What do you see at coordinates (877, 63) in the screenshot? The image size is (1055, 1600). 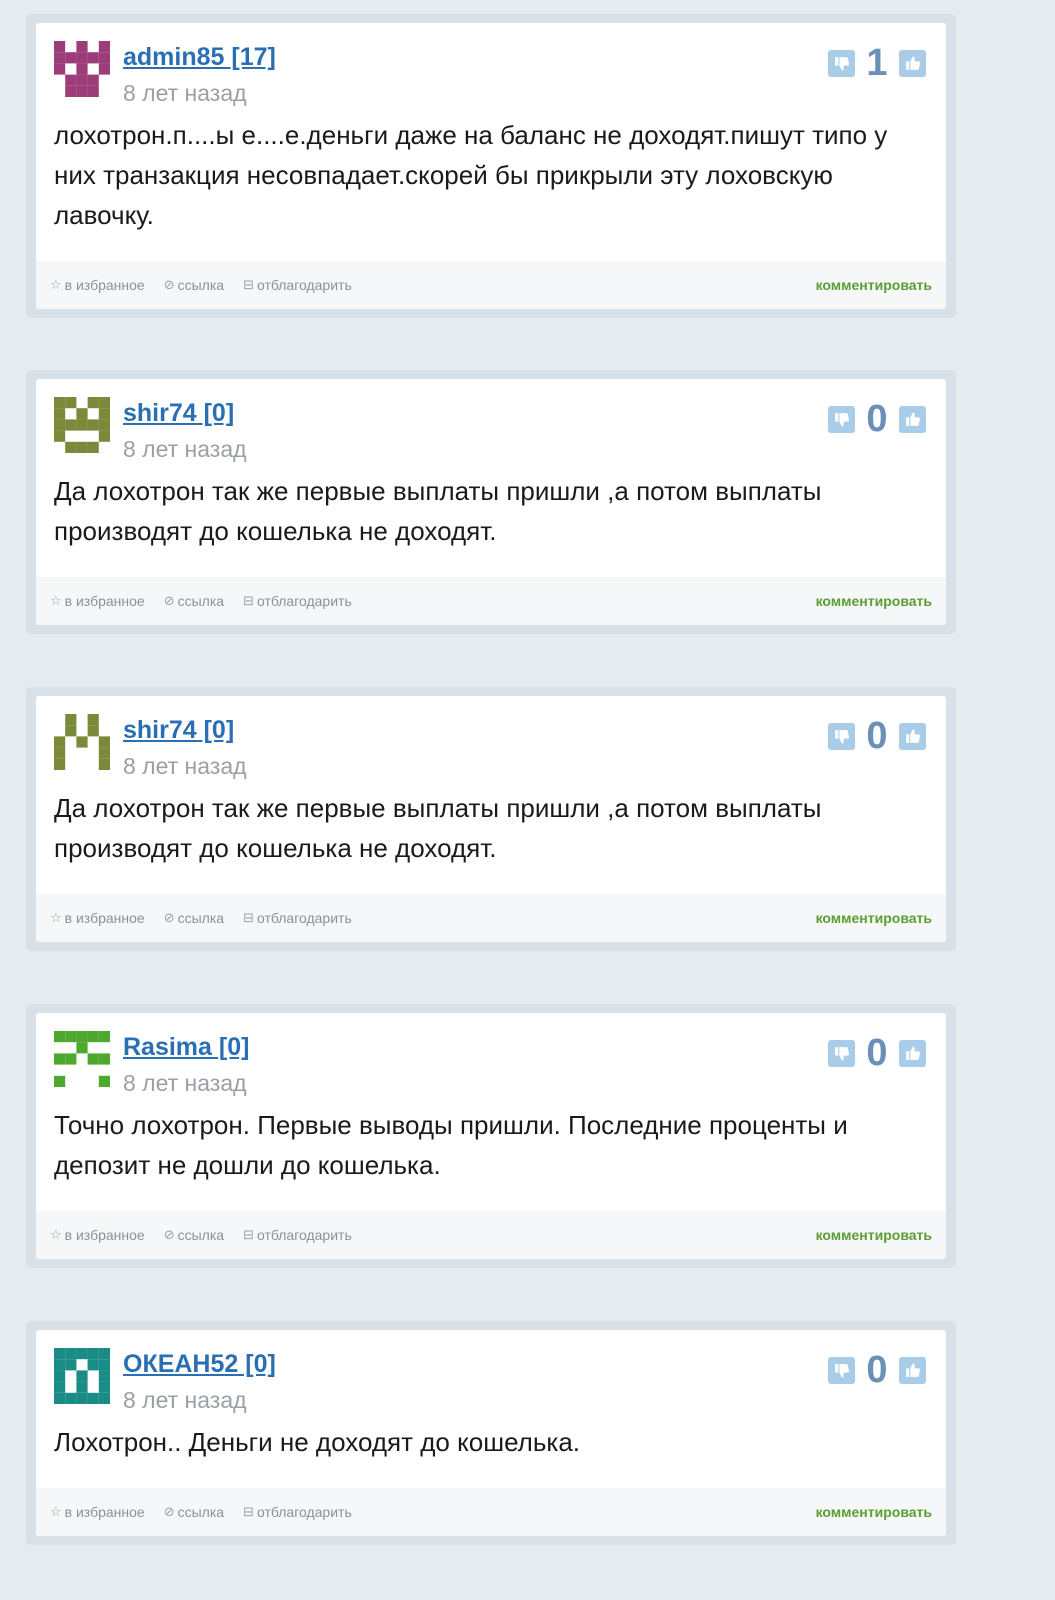 I see `vote-controls: 1` at bounding box center [877, 63].